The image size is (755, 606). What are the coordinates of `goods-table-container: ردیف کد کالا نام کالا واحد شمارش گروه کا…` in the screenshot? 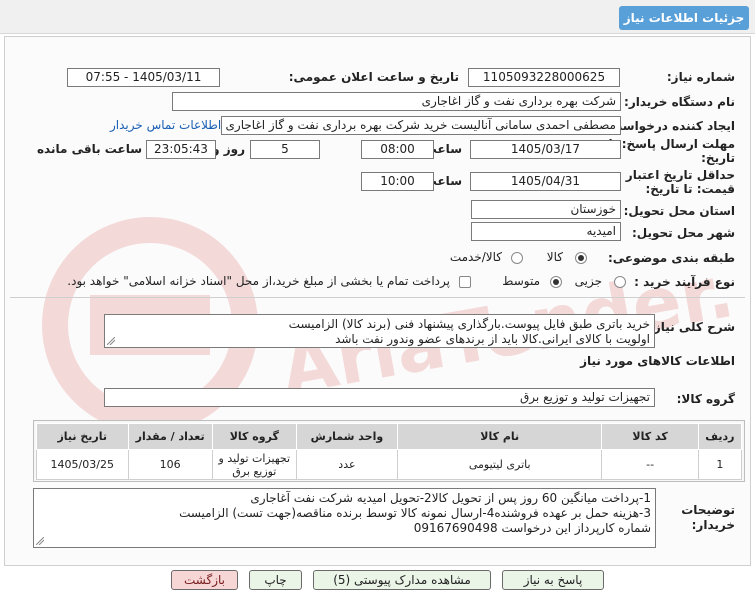 It's located at (389, 451).